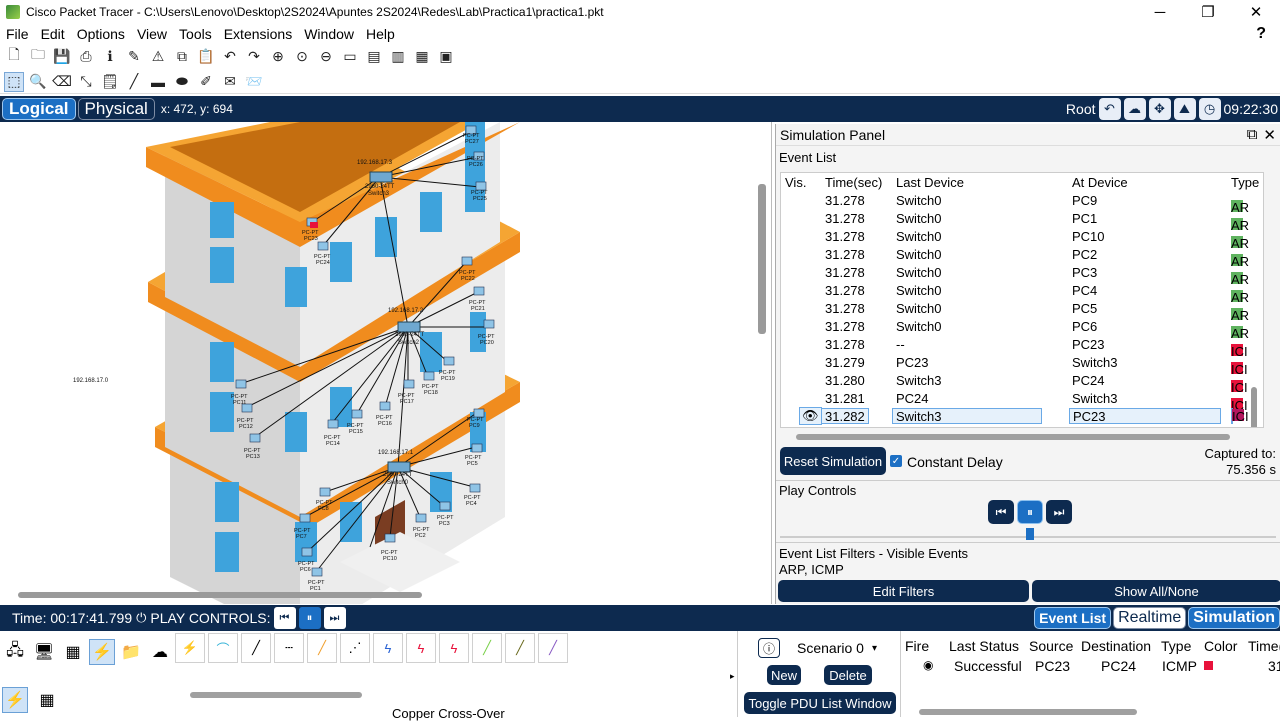 The height and width of the screenshot is (721, 1280). Describe the element at coordinates (984, 646) in the screenshot. I see `pdu-col-status: Last Status` at that location.